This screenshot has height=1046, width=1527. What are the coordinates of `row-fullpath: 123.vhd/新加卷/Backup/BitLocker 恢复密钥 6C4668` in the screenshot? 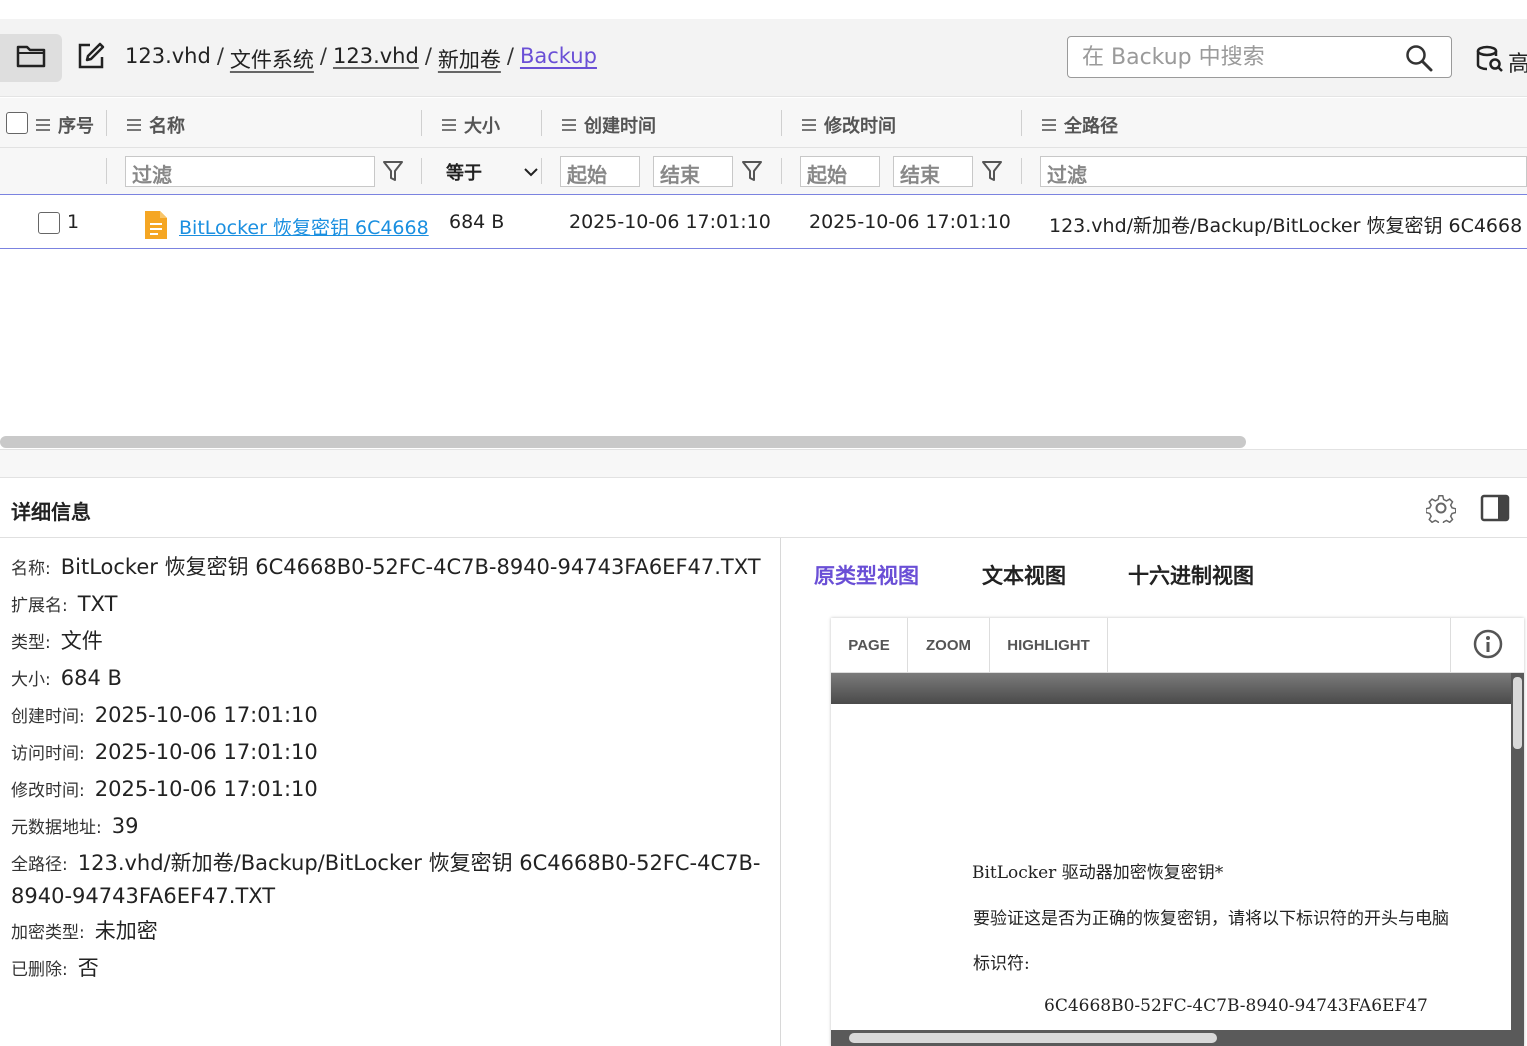 It's located at (1286, 226).